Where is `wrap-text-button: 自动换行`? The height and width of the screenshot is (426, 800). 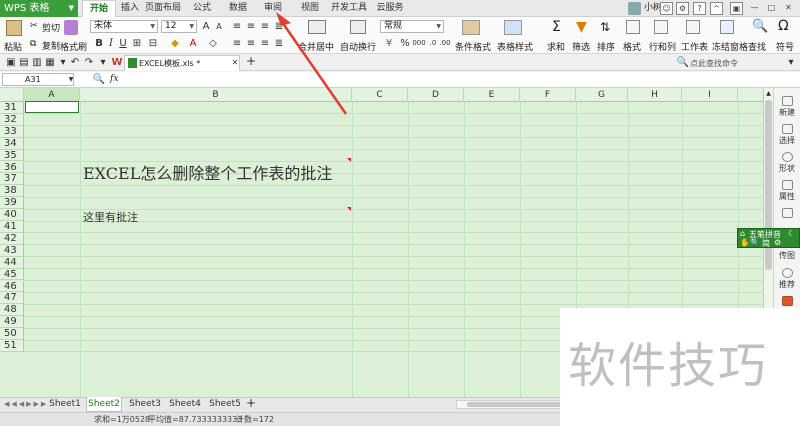
wrap-text-button: 自动换行 is located at coordinates (358, 46).